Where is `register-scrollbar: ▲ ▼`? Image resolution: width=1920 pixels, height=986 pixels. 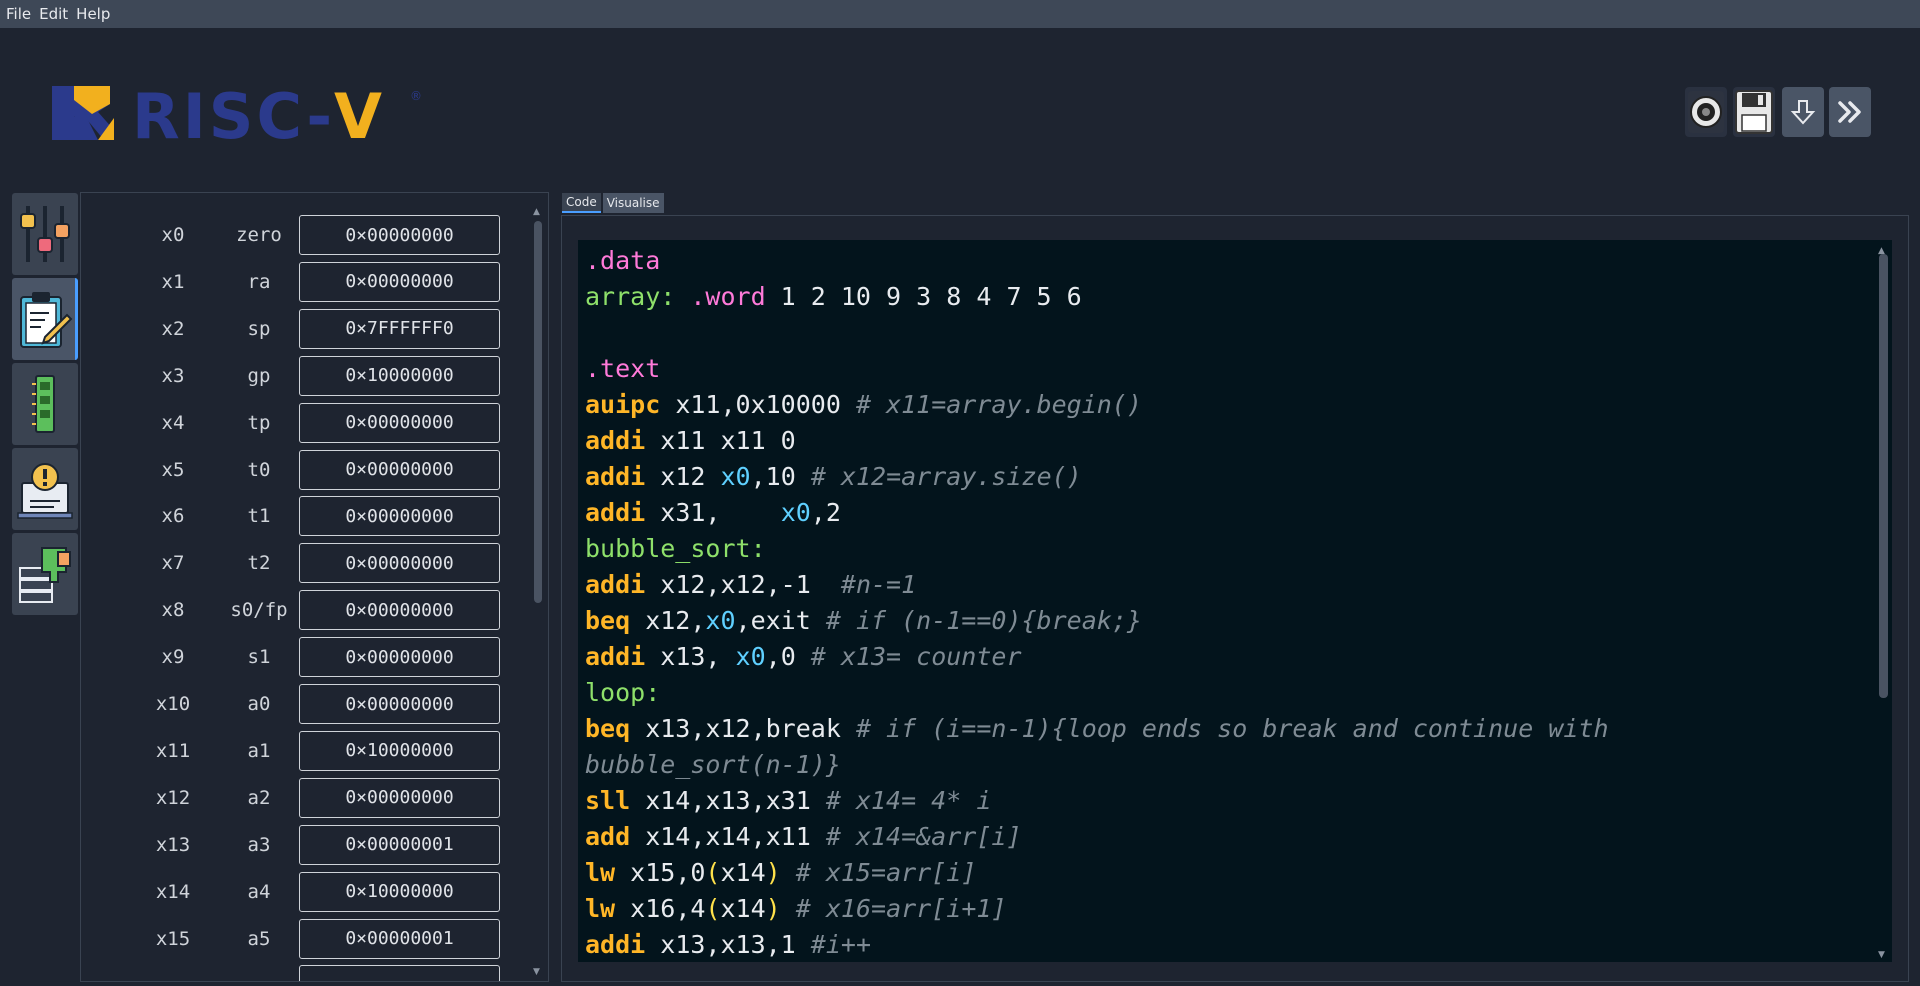
register-scrollbar: ▲ ▼ is located at coordinates (538, 592).